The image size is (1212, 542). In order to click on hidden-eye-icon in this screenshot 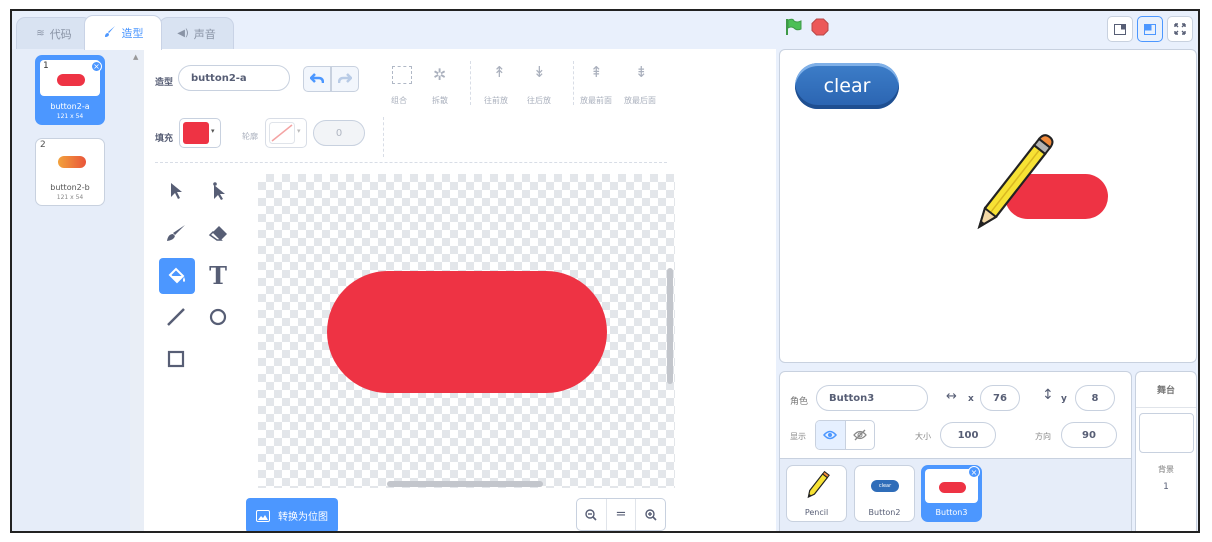, I will do `click(859, 435)`.